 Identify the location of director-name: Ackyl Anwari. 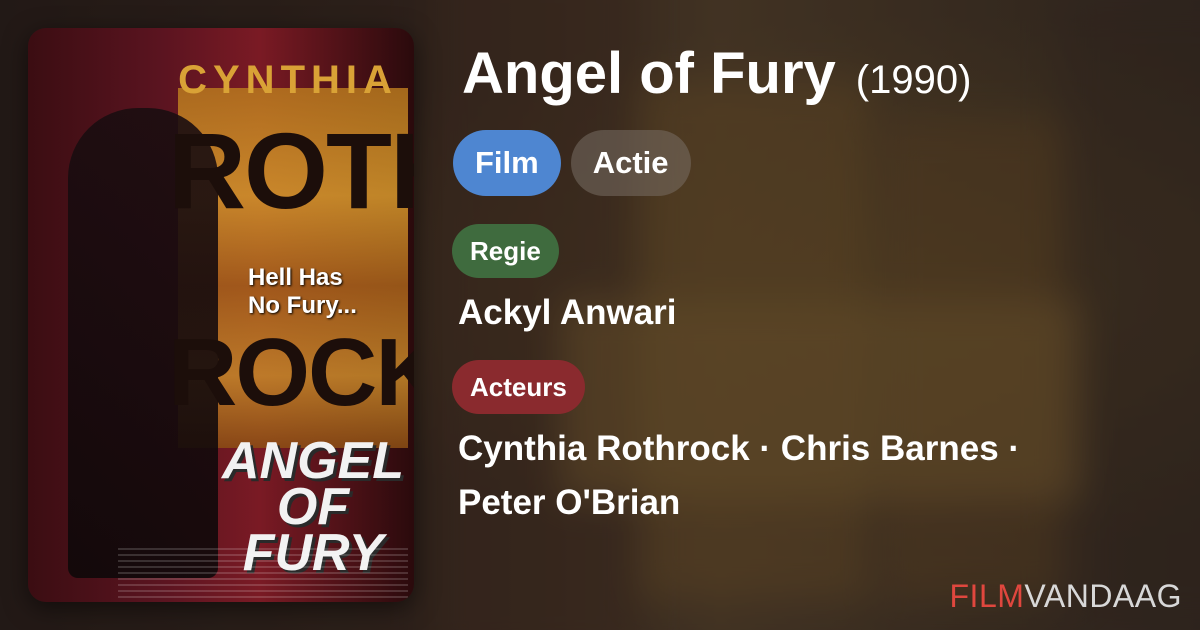
(567, 312).